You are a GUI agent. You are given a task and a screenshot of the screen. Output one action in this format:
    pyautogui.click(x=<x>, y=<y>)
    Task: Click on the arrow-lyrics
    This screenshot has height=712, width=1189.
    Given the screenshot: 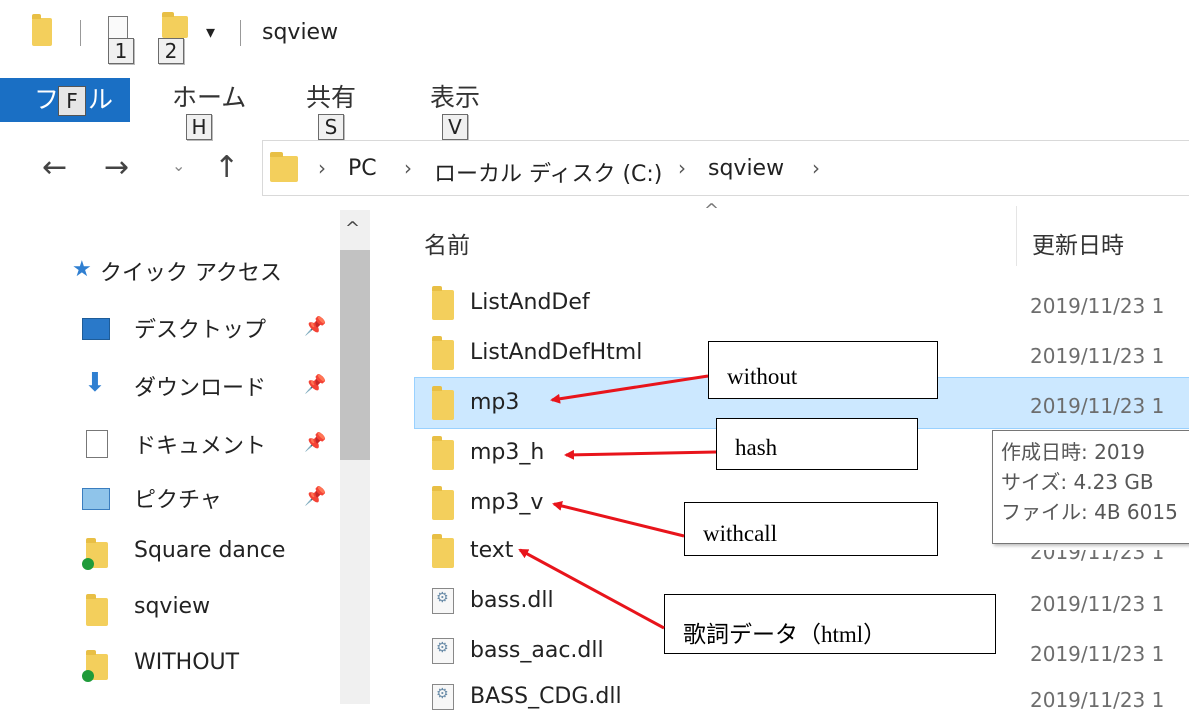 What is the action you would take?
    pyautogui.click(x=591, y=589)
    